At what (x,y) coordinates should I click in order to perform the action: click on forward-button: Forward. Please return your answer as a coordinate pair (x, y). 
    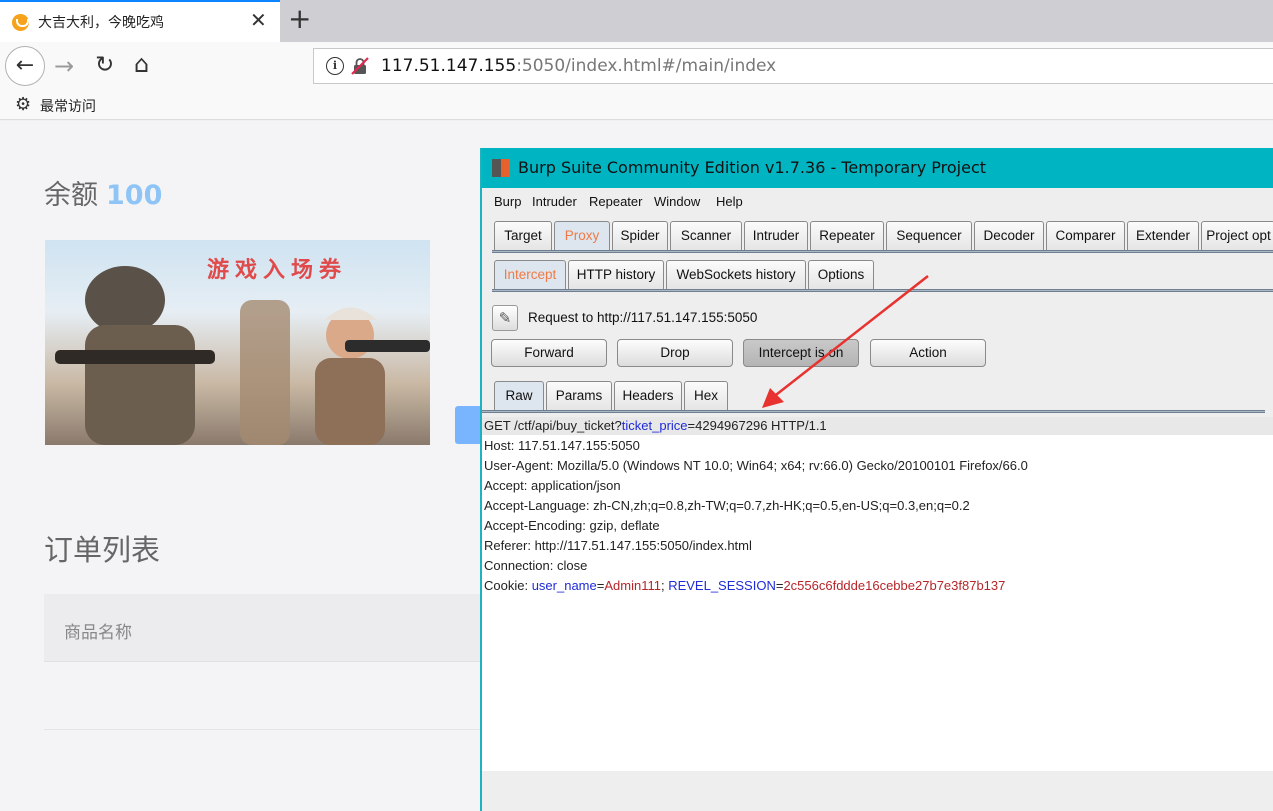
    Looking at the image, I should click on (549, 353).